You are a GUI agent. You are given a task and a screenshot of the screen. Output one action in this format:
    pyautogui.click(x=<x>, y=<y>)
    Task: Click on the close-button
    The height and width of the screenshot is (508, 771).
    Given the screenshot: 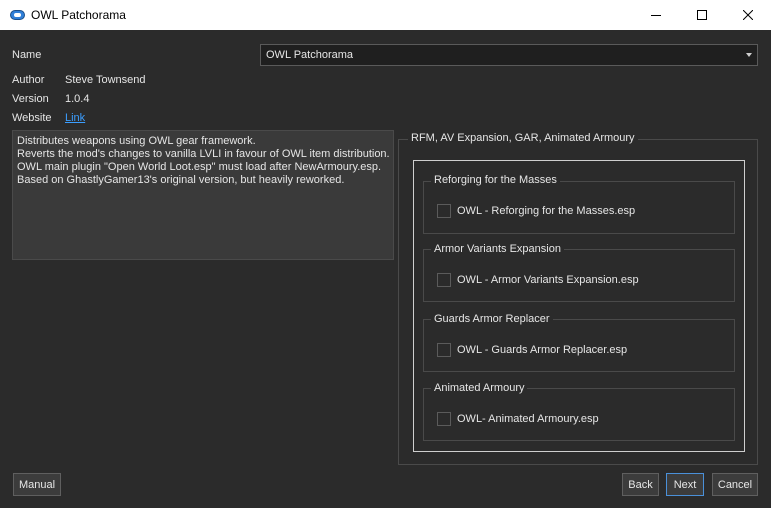 What is the action you would take?
    pyautogui.click(x=748, y=15)
    